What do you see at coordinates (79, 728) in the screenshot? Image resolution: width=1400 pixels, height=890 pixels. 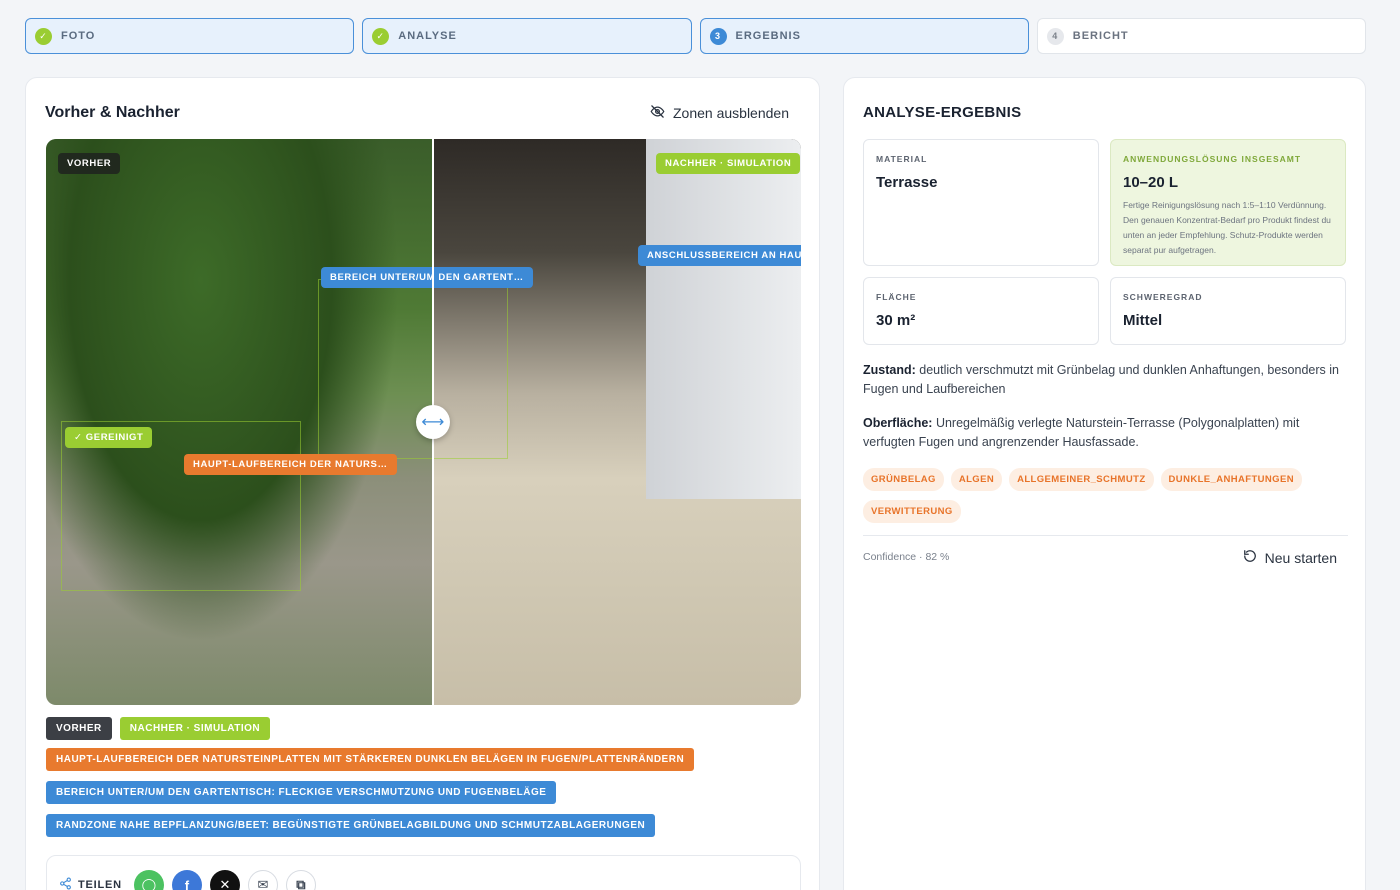 I see `legend-before: VORHER` at bounding box center [79, 728].